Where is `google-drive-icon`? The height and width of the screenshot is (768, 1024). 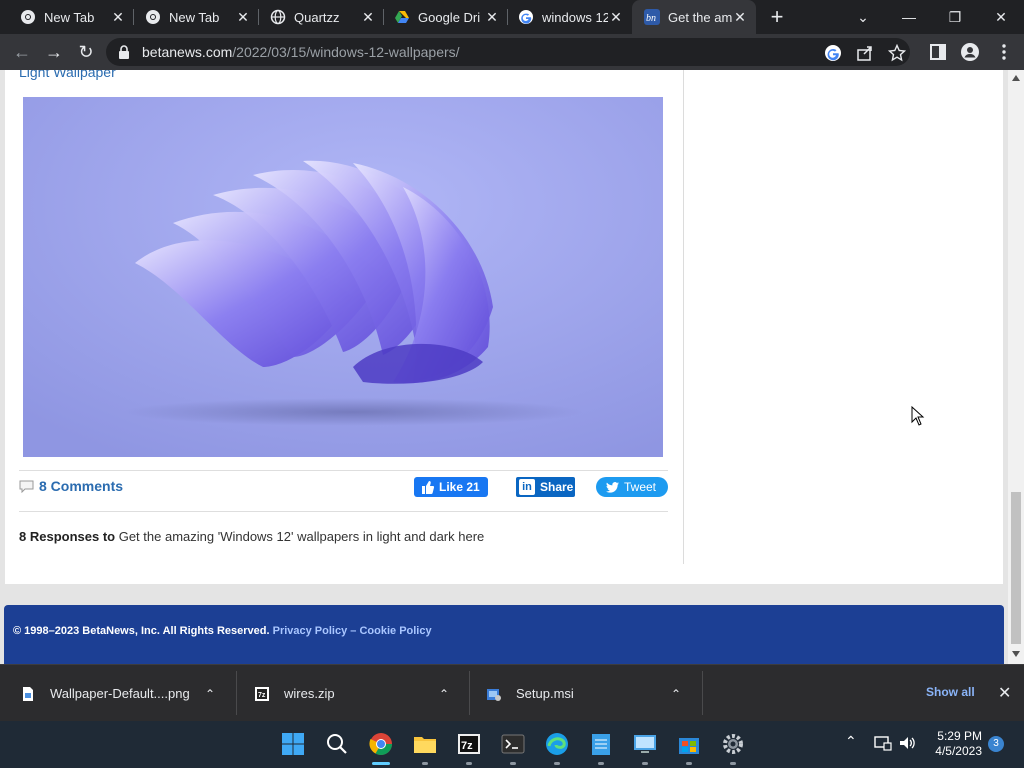
google-drive-icon is located at coordinates (402, 17).